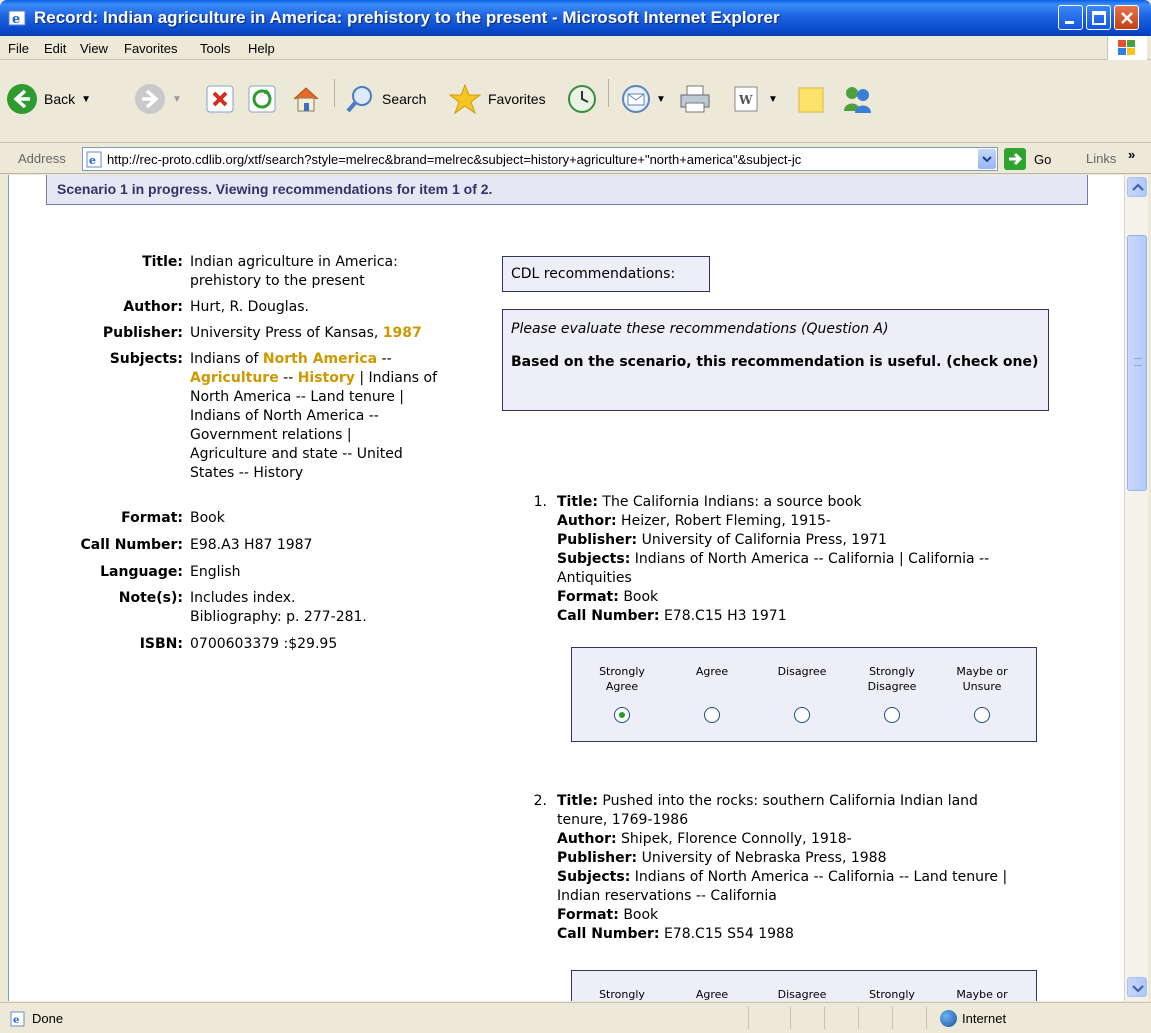  What do you see at coordinates (1127, 48) in the screenshot?
I see `windows-flag-icon` at bounding box center [1127, 48].